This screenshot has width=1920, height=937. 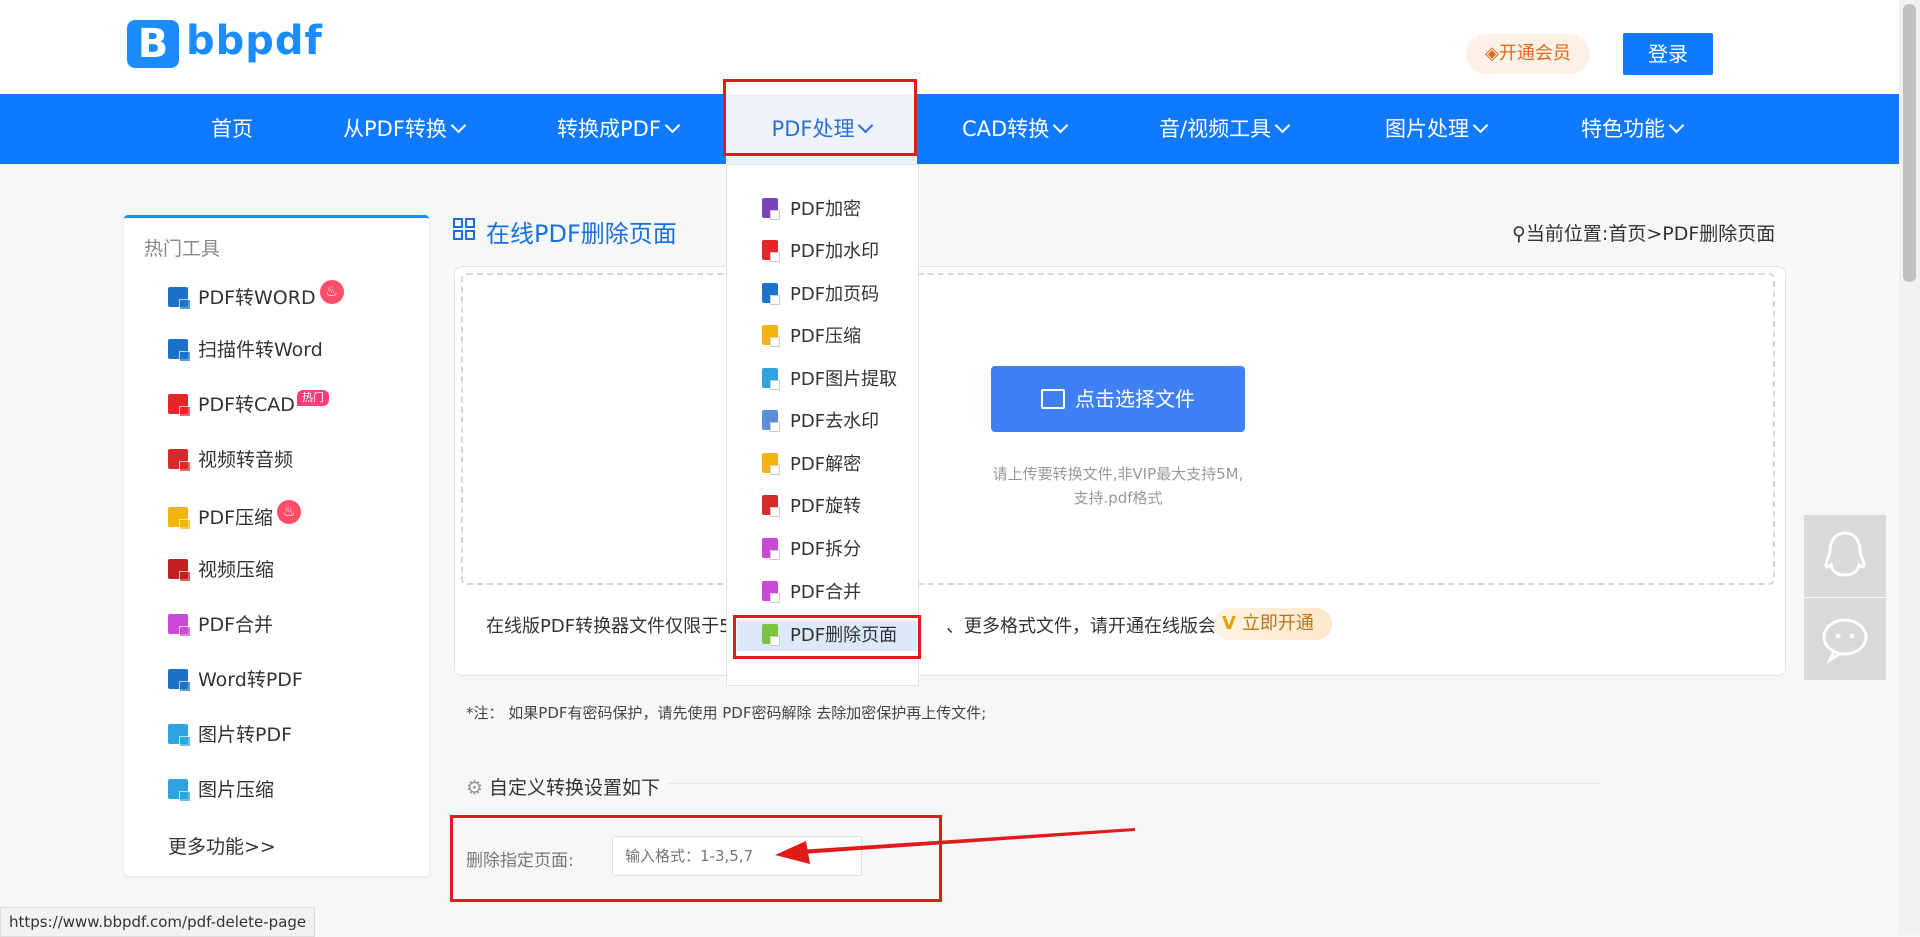 I want to click on lock-file-icon, so click(x=771, y=209).